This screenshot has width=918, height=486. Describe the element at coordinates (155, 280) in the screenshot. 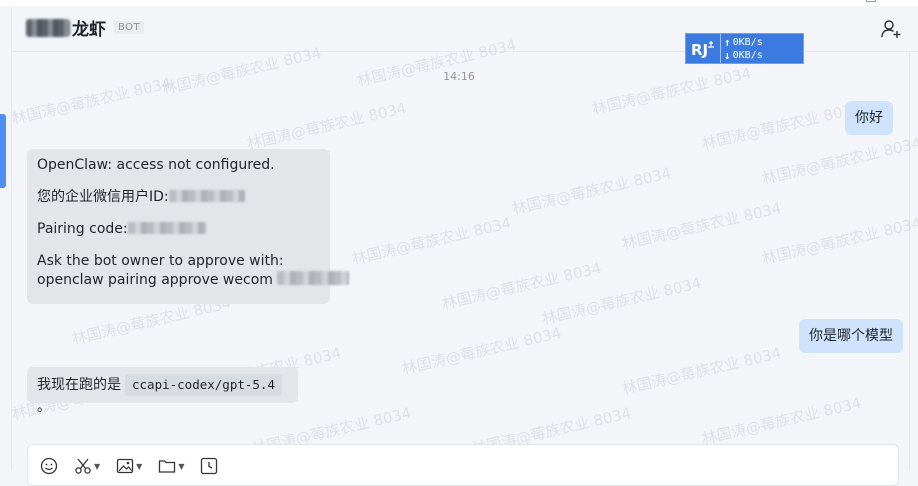

I see `approve-command: openclaw pairing approve wecom` at that location.